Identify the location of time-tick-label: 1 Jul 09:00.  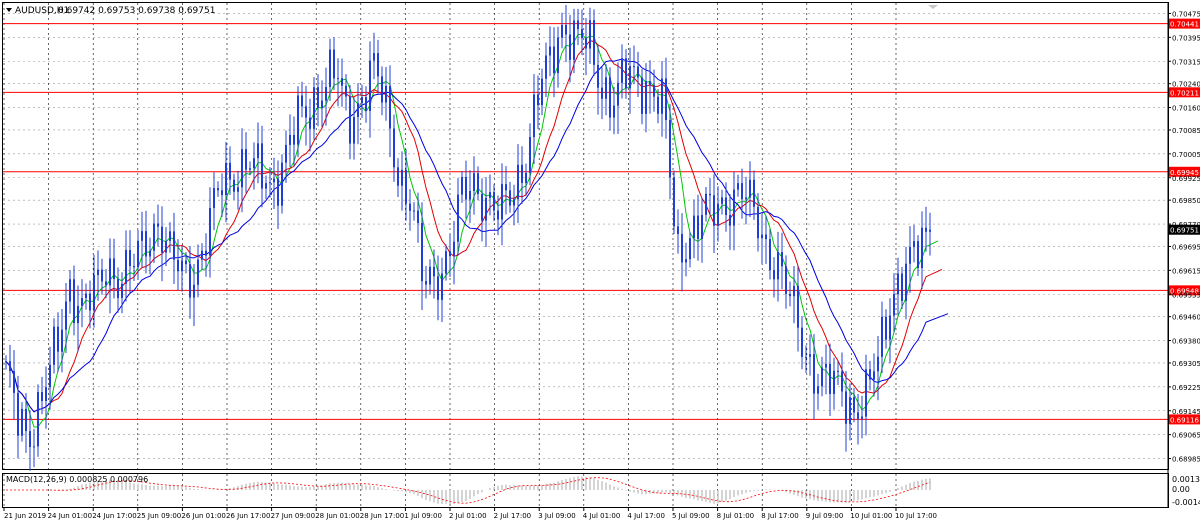
(423, 516).